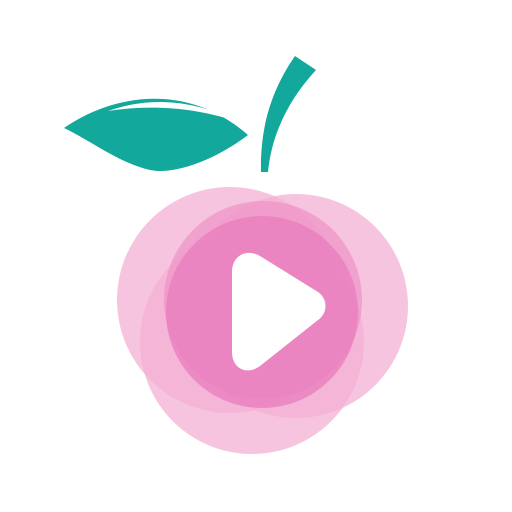  I want to click on leaf-icon, so click(156, 135).